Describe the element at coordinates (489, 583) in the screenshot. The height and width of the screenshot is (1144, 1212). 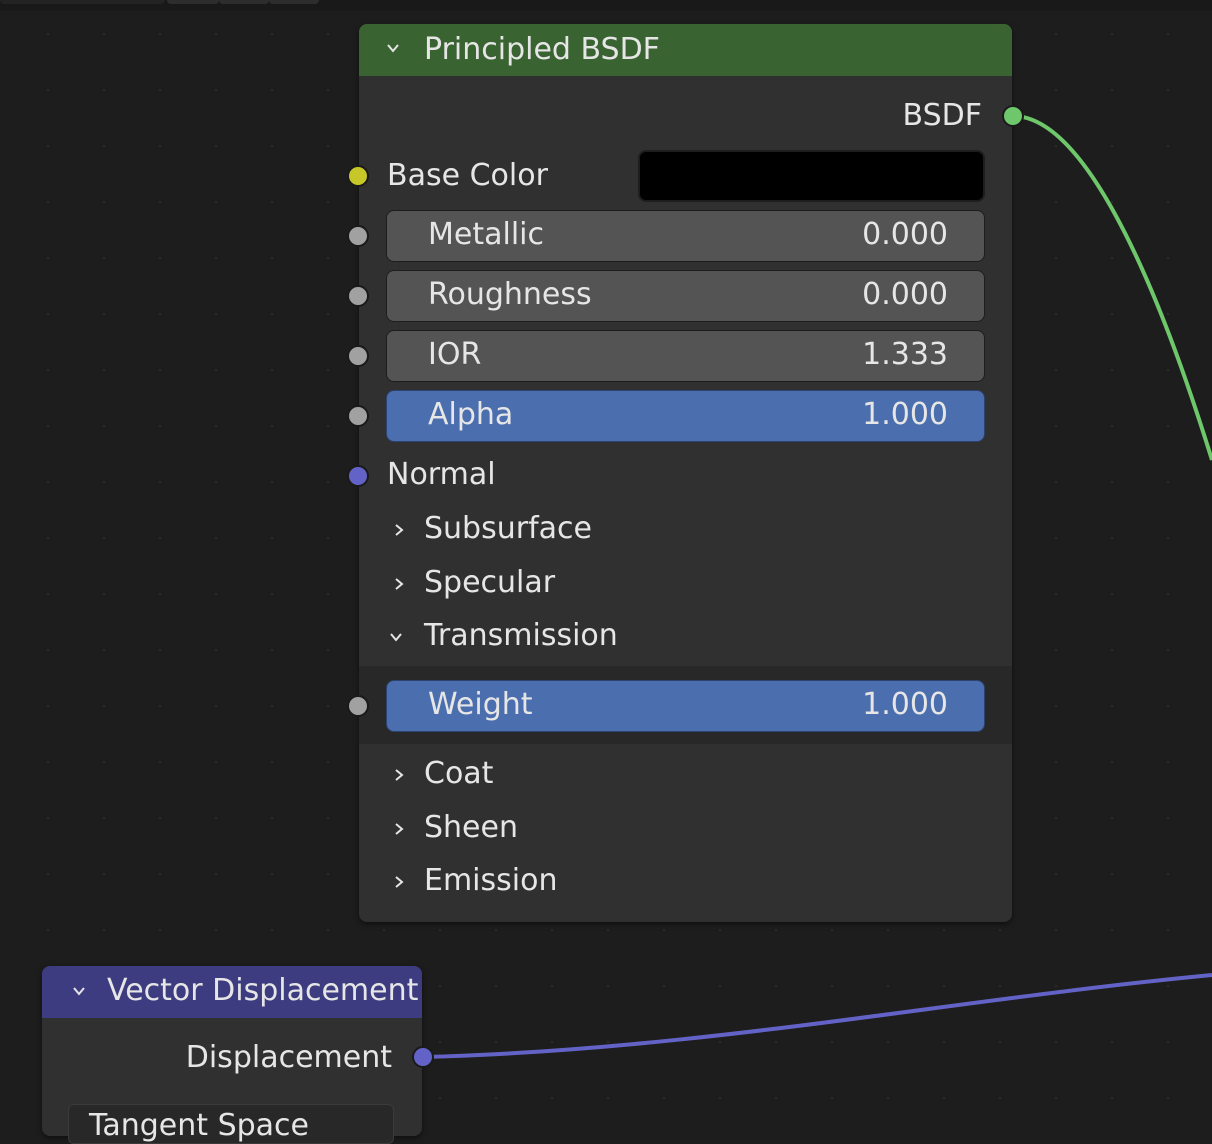
I see `panel-specular: Specular` at that location.